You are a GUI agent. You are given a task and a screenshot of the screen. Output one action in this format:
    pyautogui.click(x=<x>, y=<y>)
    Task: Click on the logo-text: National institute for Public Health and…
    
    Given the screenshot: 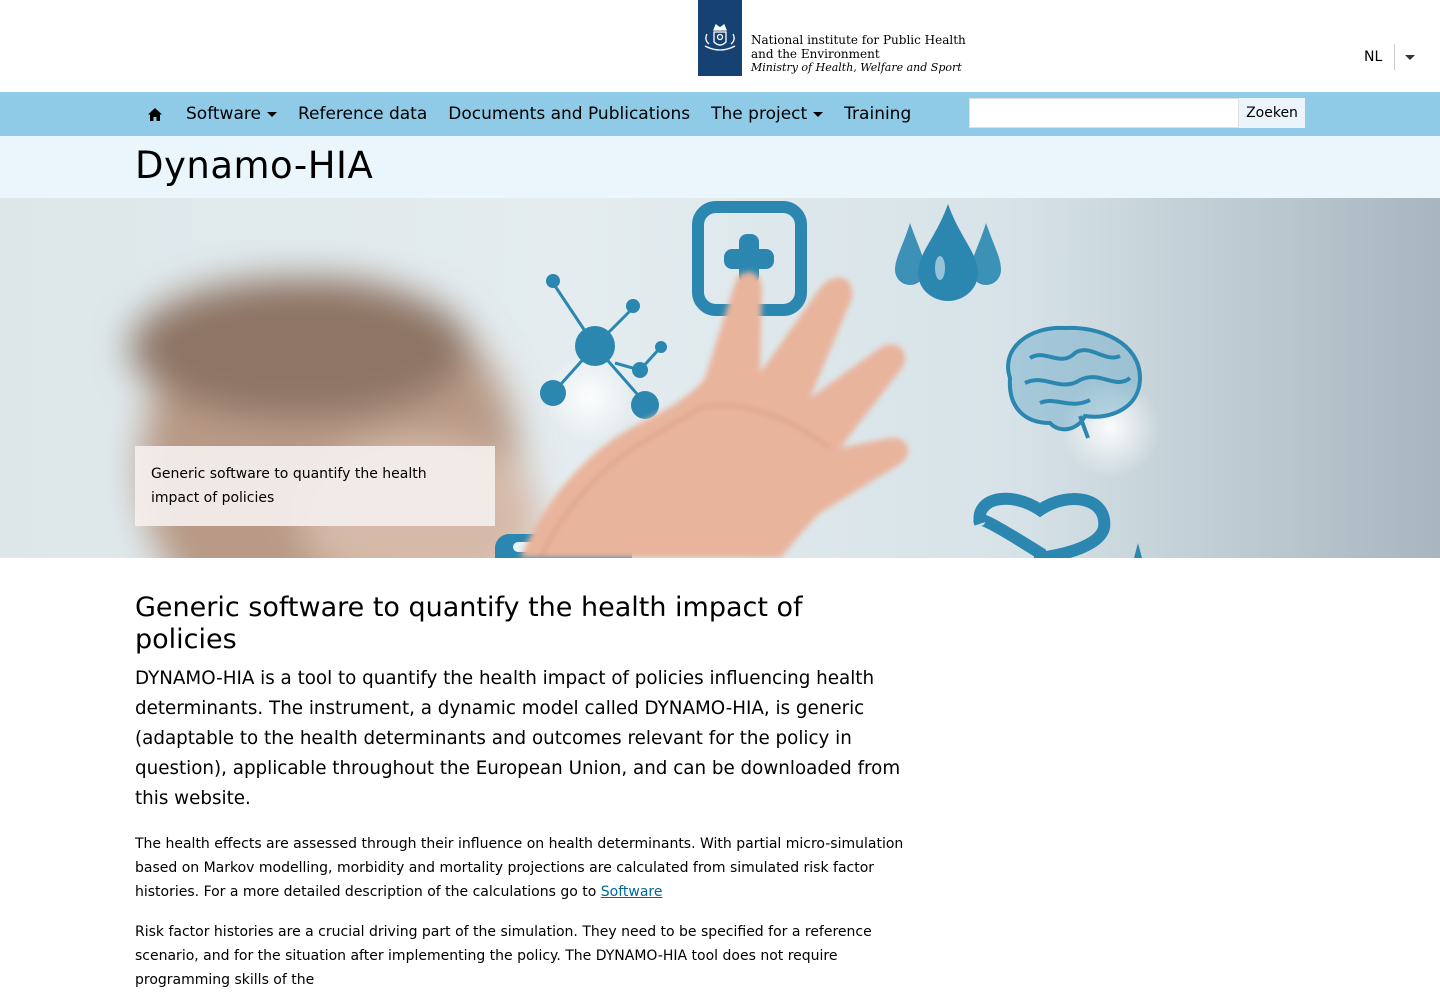 What is the action you would take?
    pyautogui.click(x=858, y=54)
    